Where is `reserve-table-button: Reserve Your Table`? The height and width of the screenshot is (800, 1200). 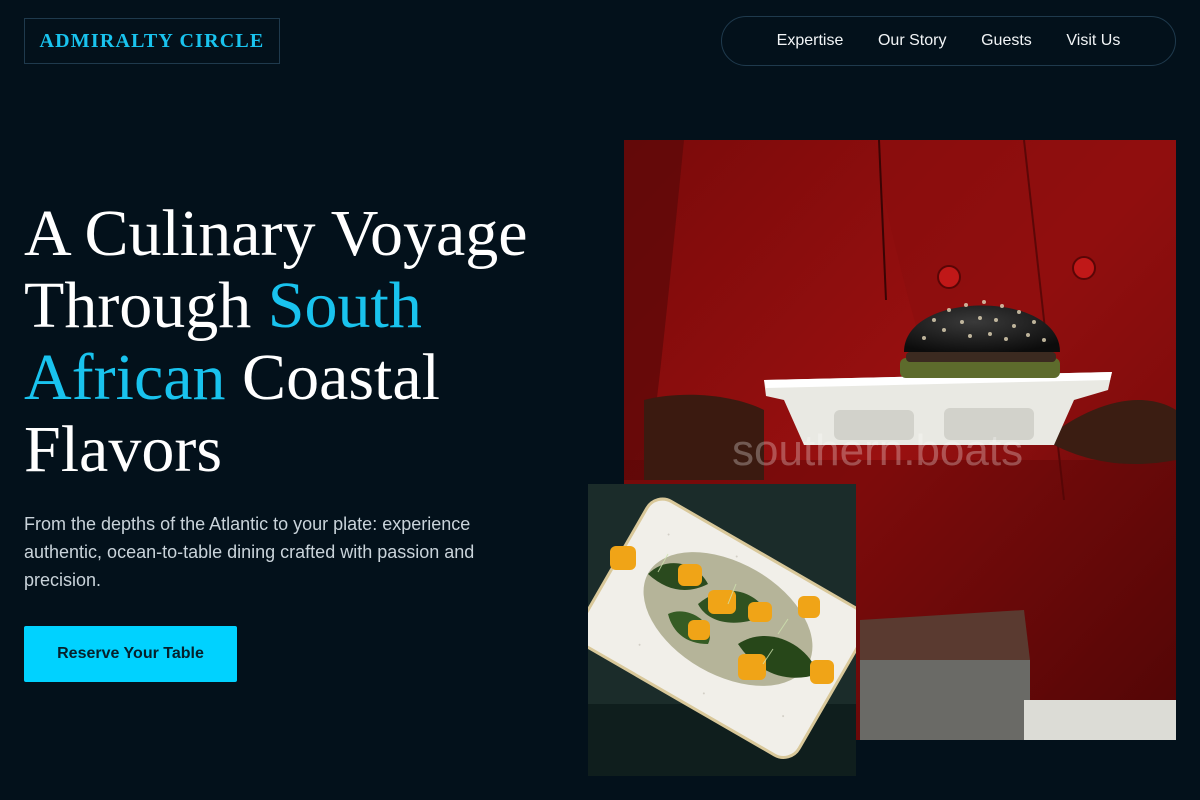
reserve-table-button: Reserve Your Table is located at coordinates (130, 654).